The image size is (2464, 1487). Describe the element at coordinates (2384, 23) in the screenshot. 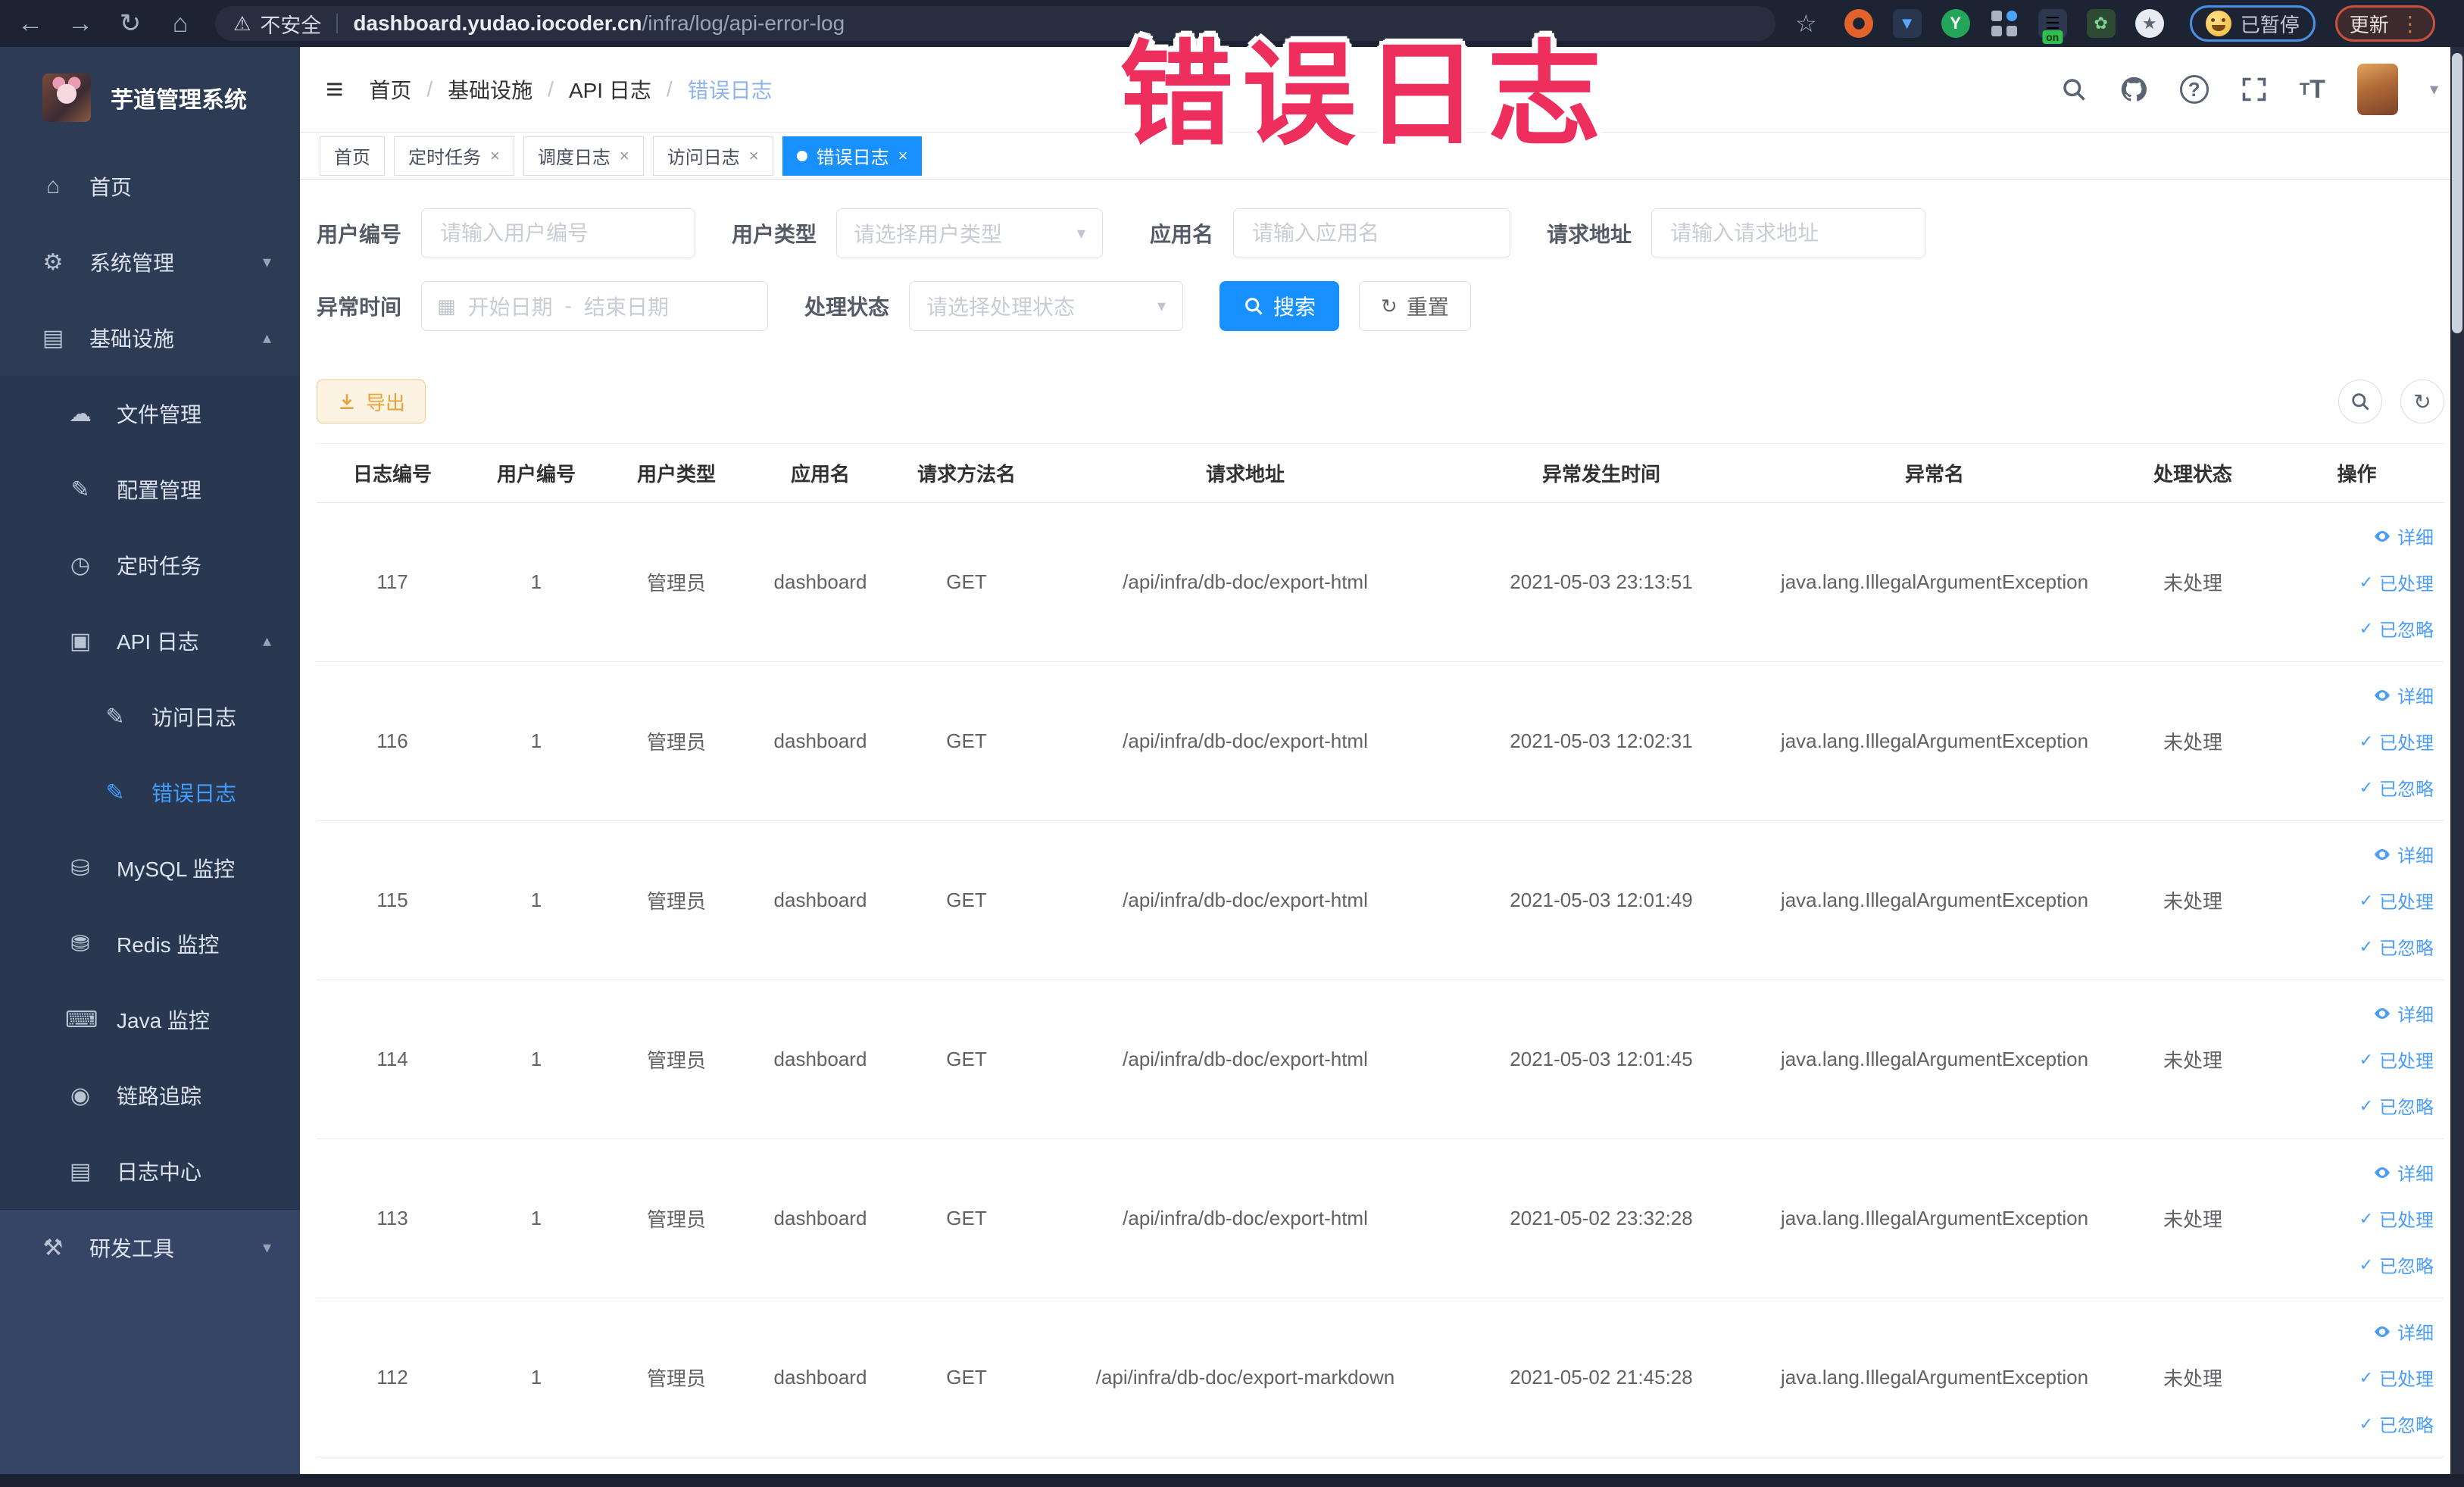

I see `browser-update-button: 更新 ⋮` at that location.